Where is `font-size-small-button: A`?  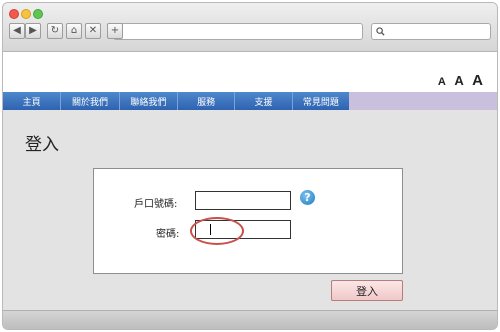 font-size-small-button: A is located at coordinates (442, 82).